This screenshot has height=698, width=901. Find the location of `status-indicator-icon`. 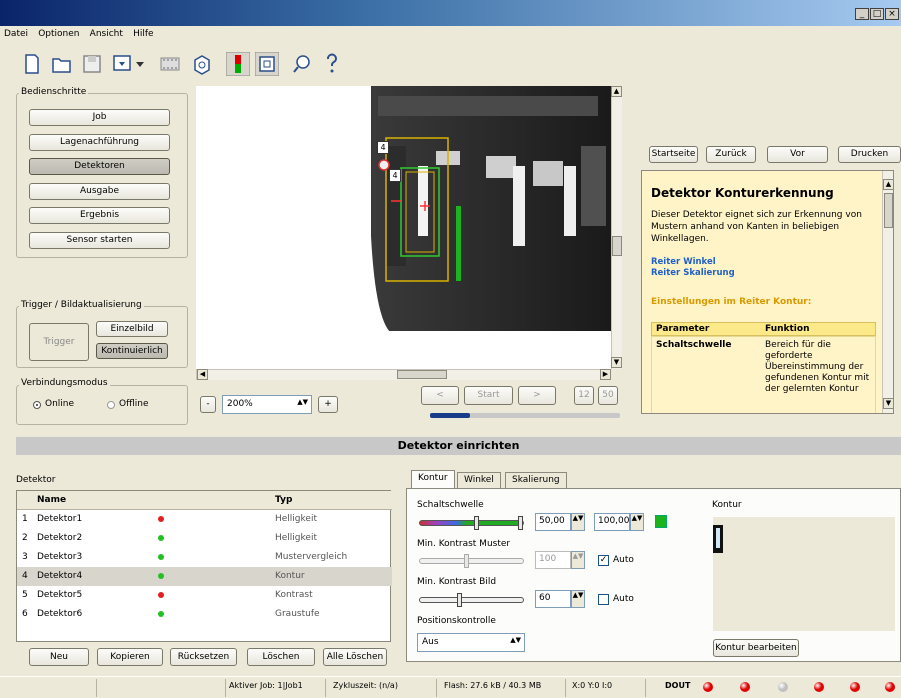

status-indicator-icon is located at coordinates (661, 521).